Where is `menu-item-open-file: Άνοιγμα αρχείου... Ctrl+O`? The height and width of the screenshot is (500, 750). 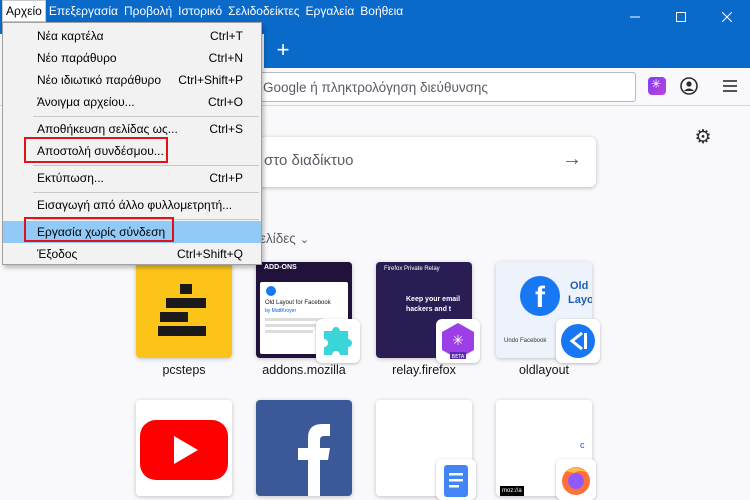 menu-item-open-file: Άνοιγμα αρχείου... Ctrl+O is located at coordinates (132, 102).